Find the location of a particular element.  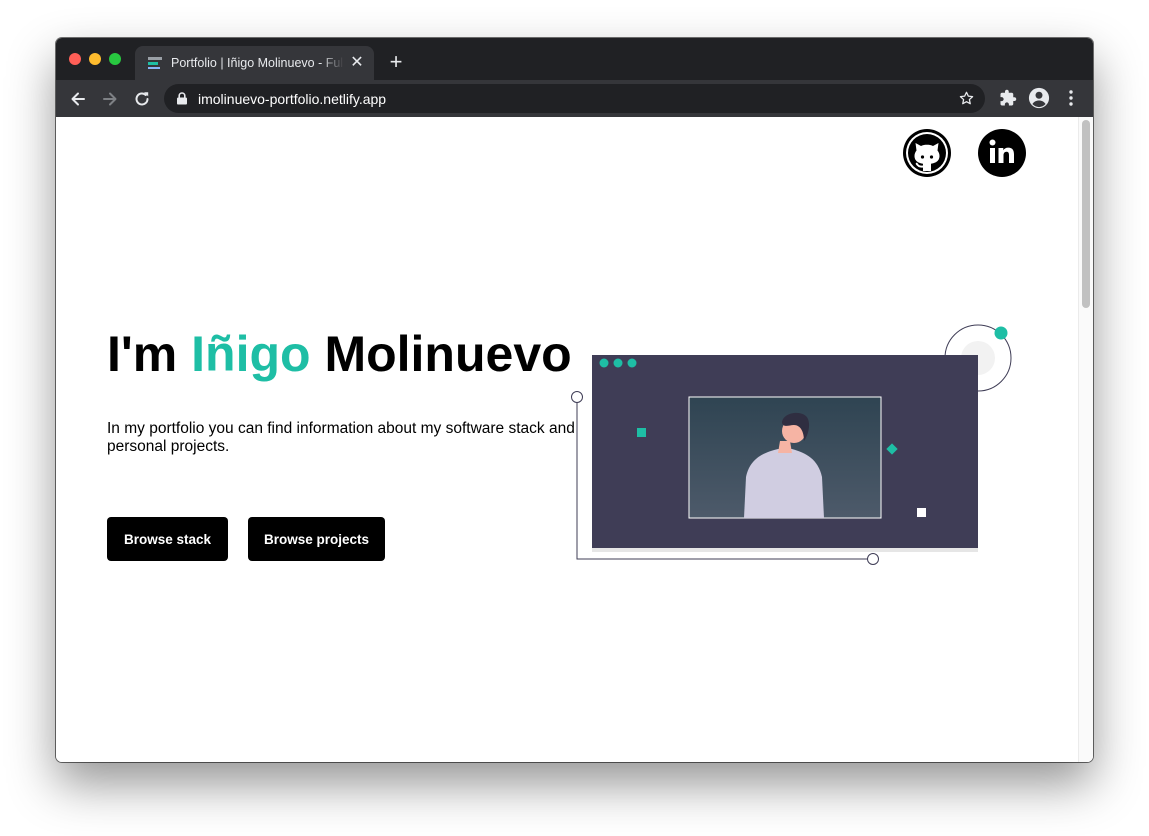

window-close-button is located at coordinates (75, 59).